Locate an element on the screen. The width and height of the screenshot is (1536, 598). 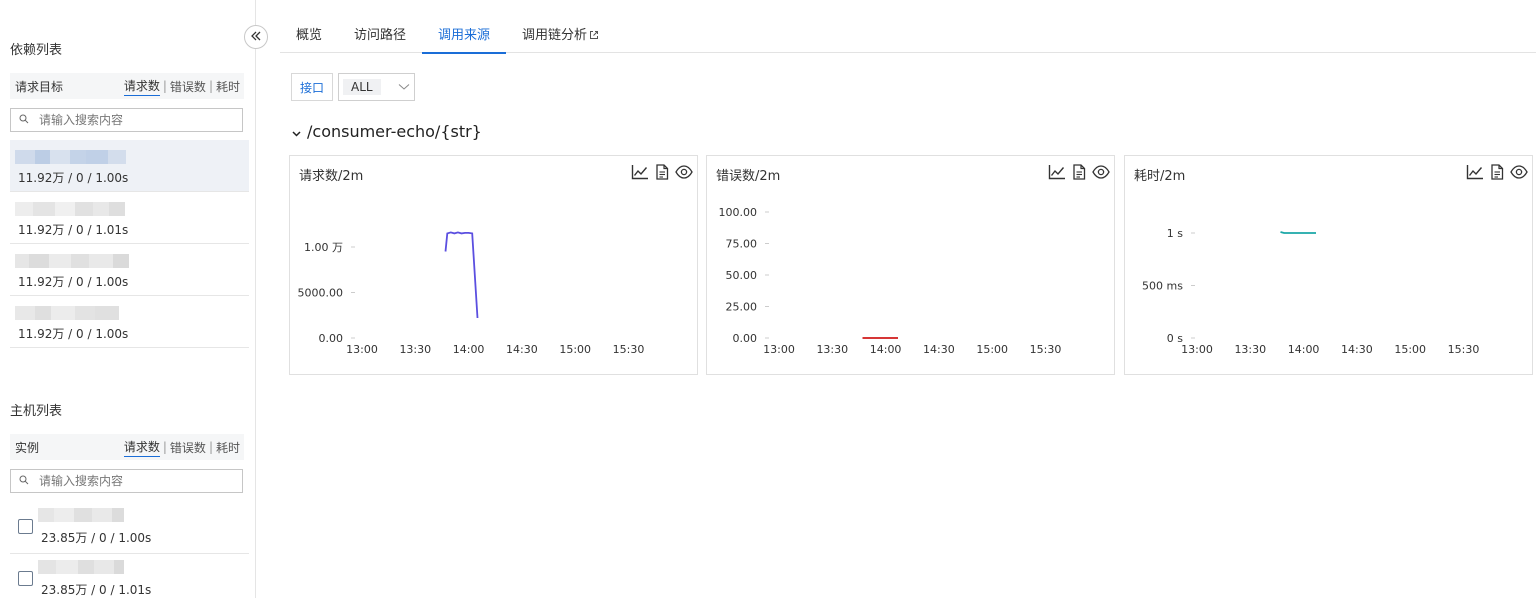
tab-label: 调用来源 is located at coordinates (464, 35).